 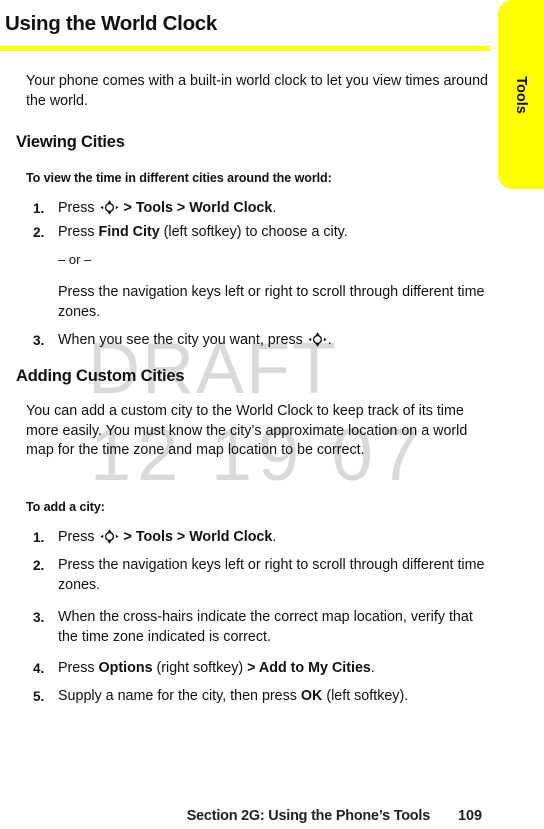 What do you see at coordinates (182, 340) in the screenshot?
I see `plain-text: When you see the city you want, press` at bounding box center [182, 340].